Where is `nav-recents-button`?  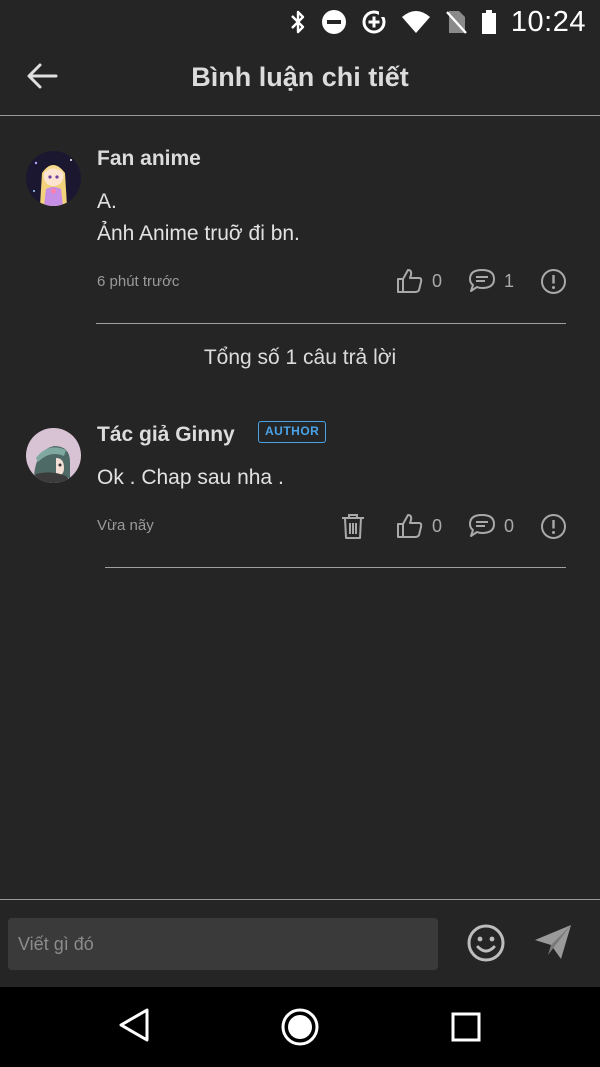
nav-recents-button is located at coordinates (466, 1029).